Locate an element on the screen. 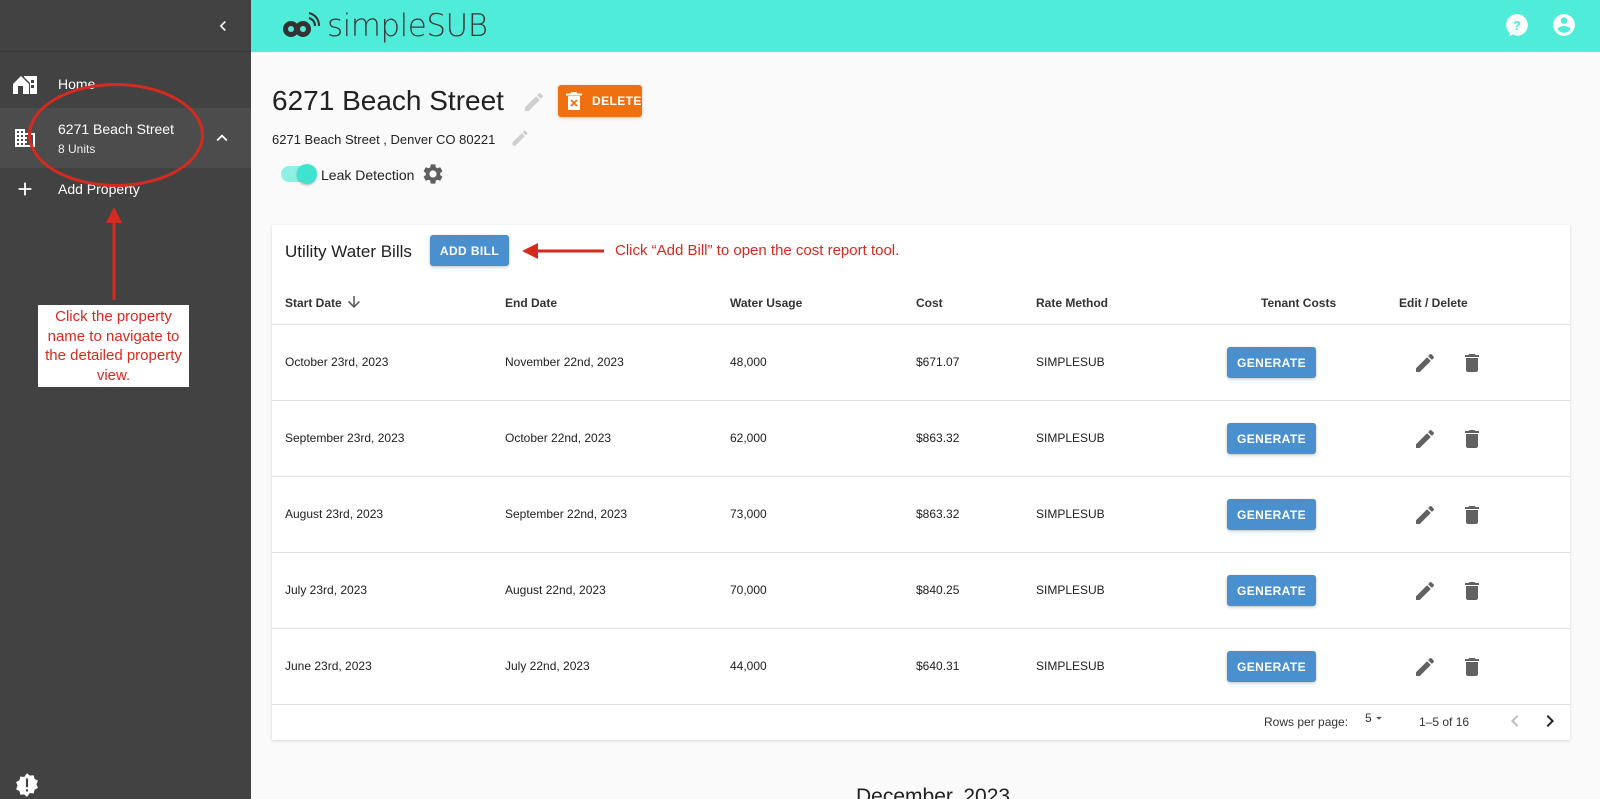 This screenshot has width=1600, height=799. cell-end-date: July 22nd, 2023 is located at coordinates (547, 666).